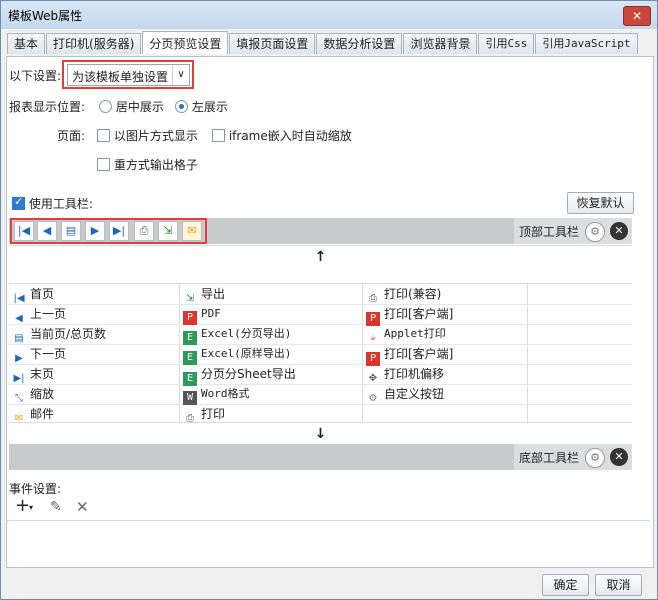 The height and width of the screenshot is (600, 658). I want to click on tab-page-preview: 分页预览设置, so click(185, 42).